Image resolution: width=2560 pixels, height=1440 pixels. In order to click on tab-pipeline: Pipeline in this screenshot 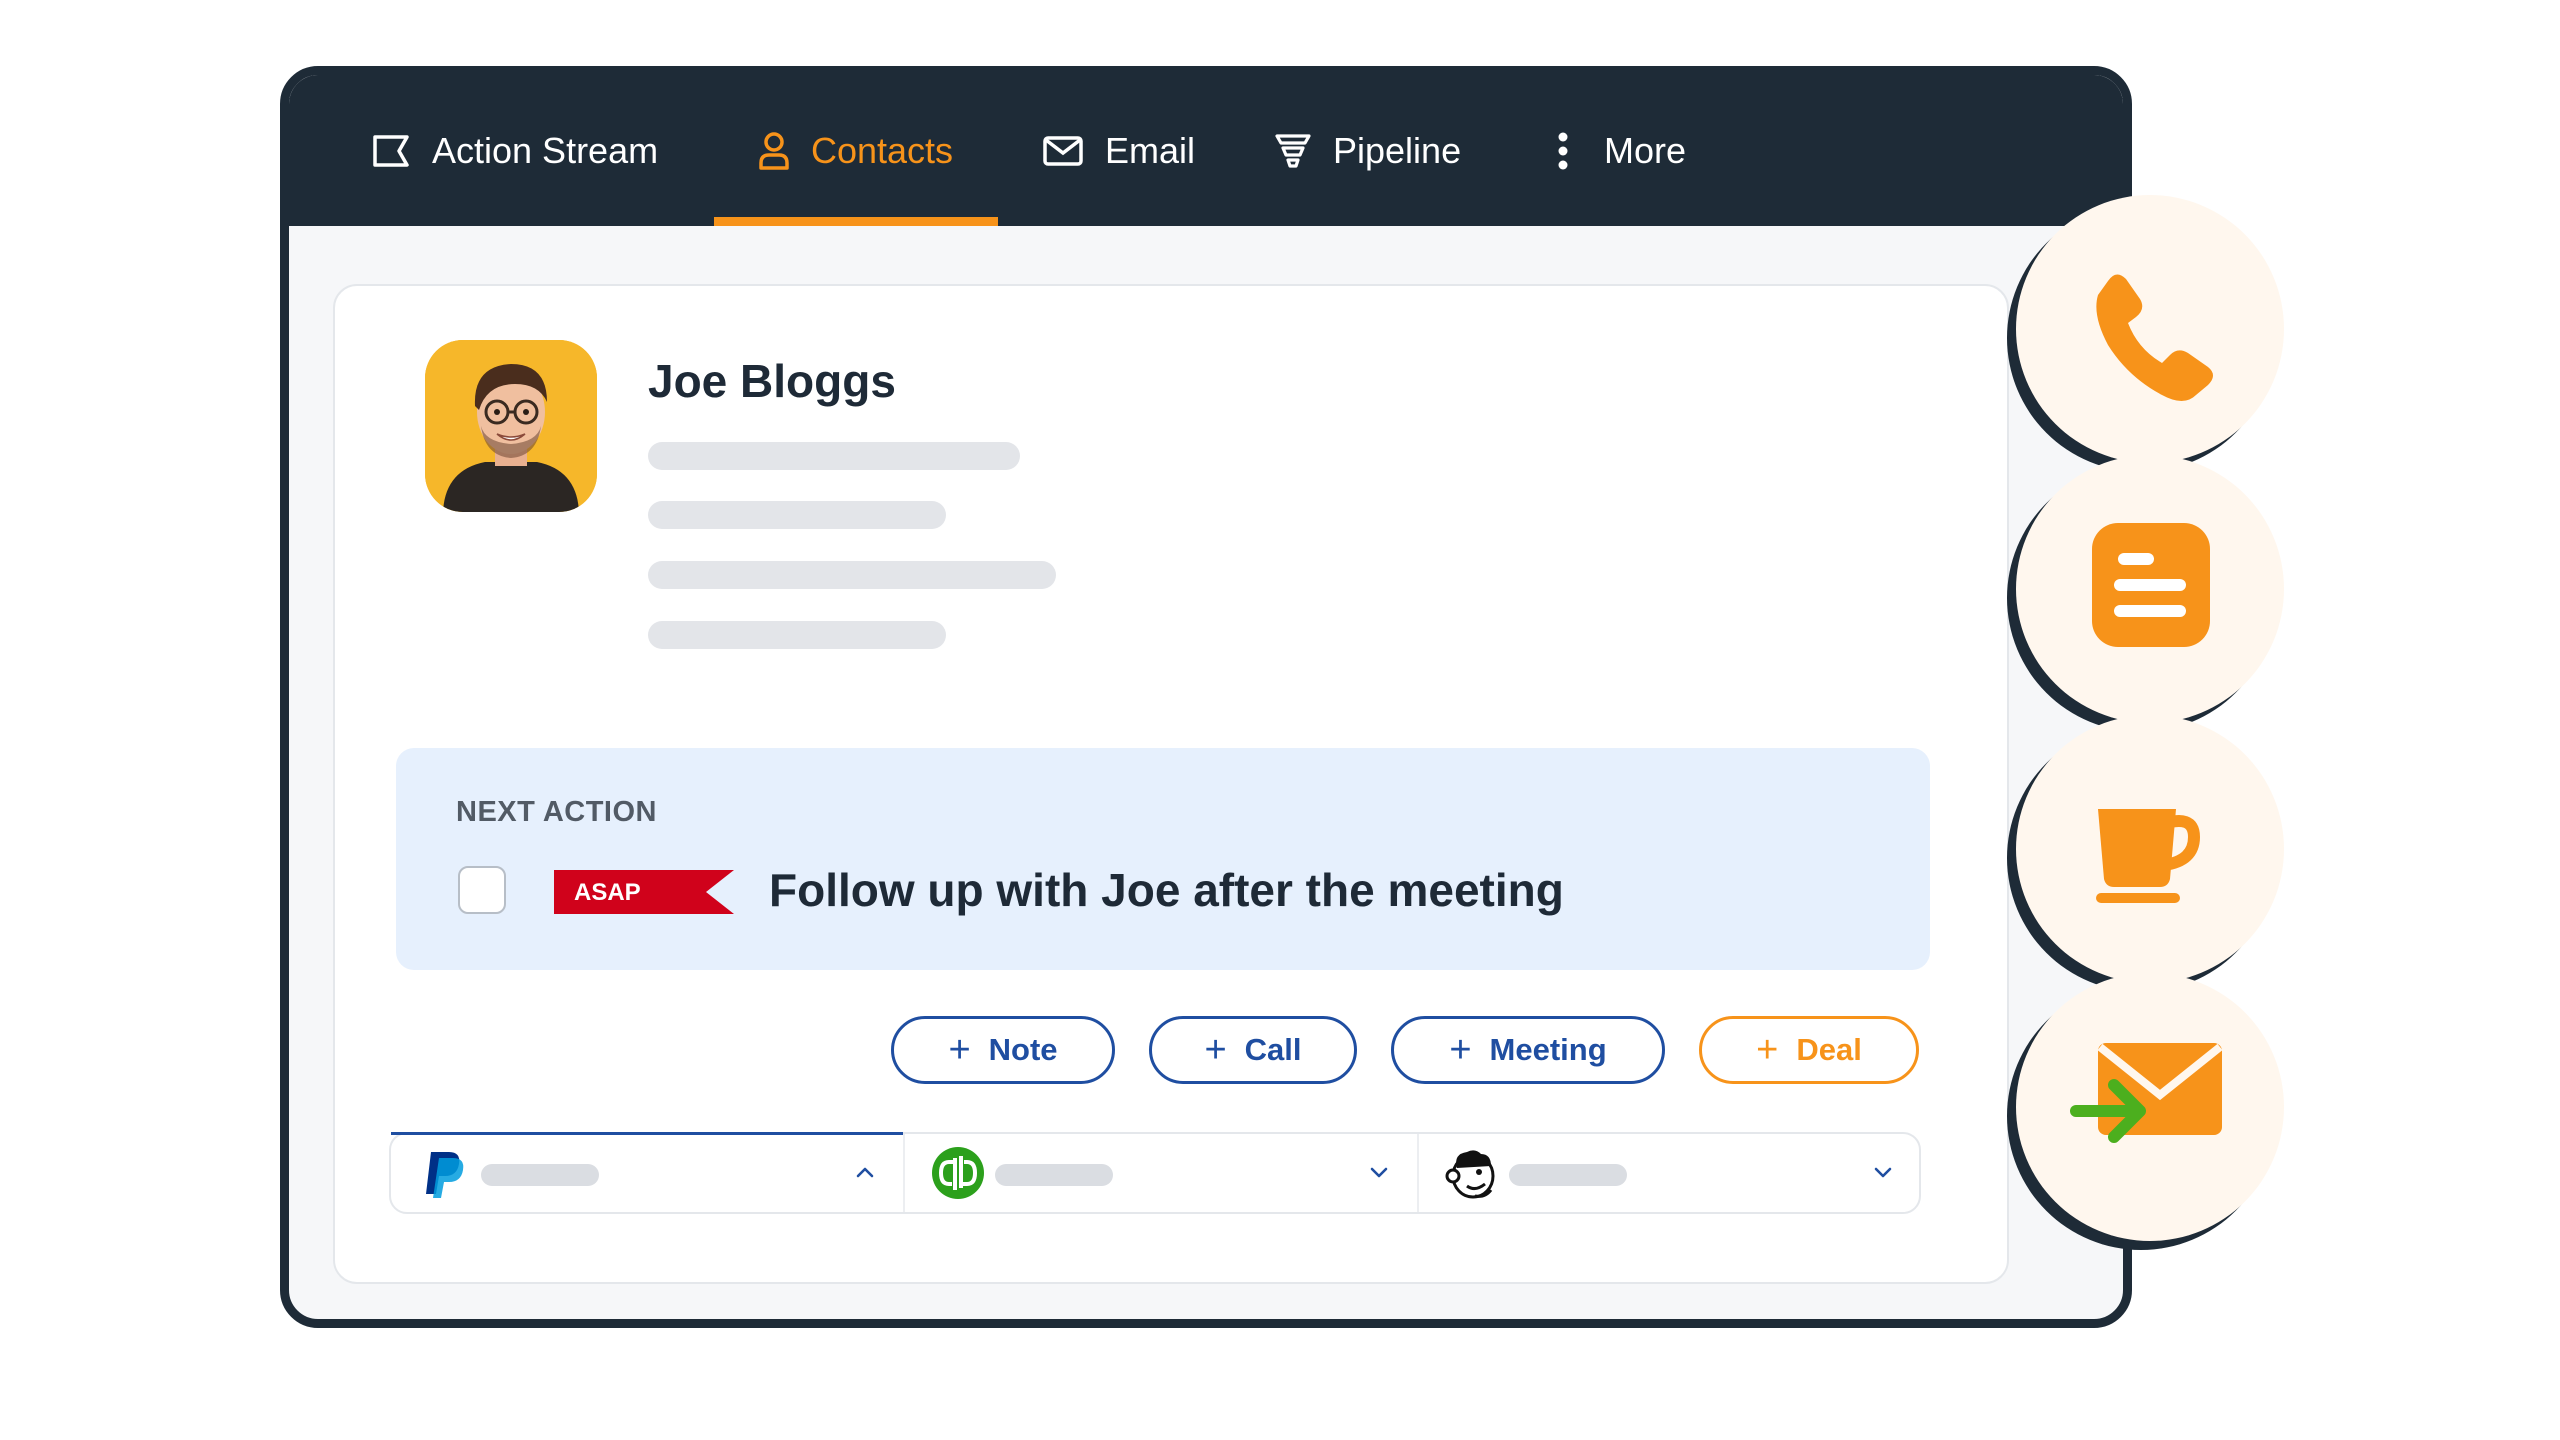, I will do `click(1368, 150)`.